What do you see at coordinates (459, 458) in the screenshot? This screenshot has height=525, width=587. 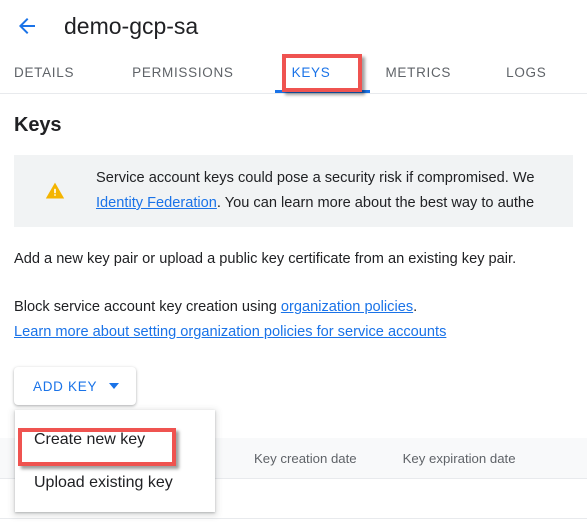 I see `column-header-key-expiration-date: Key expiration date` at bounding box center [459, 458].